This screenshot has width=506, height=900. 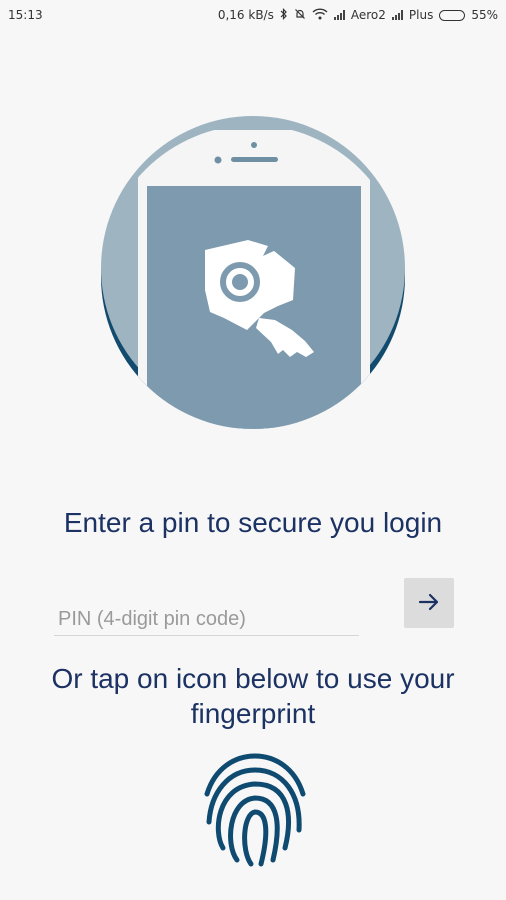 I want to click on fingerprint-button, so click(x=255, y=810).